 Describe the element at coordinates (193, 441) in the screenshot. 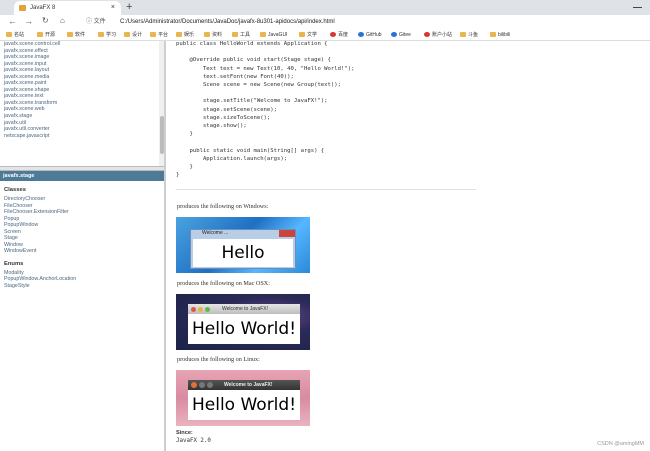

I see `since-value: JavaFX 2.0` at that location.